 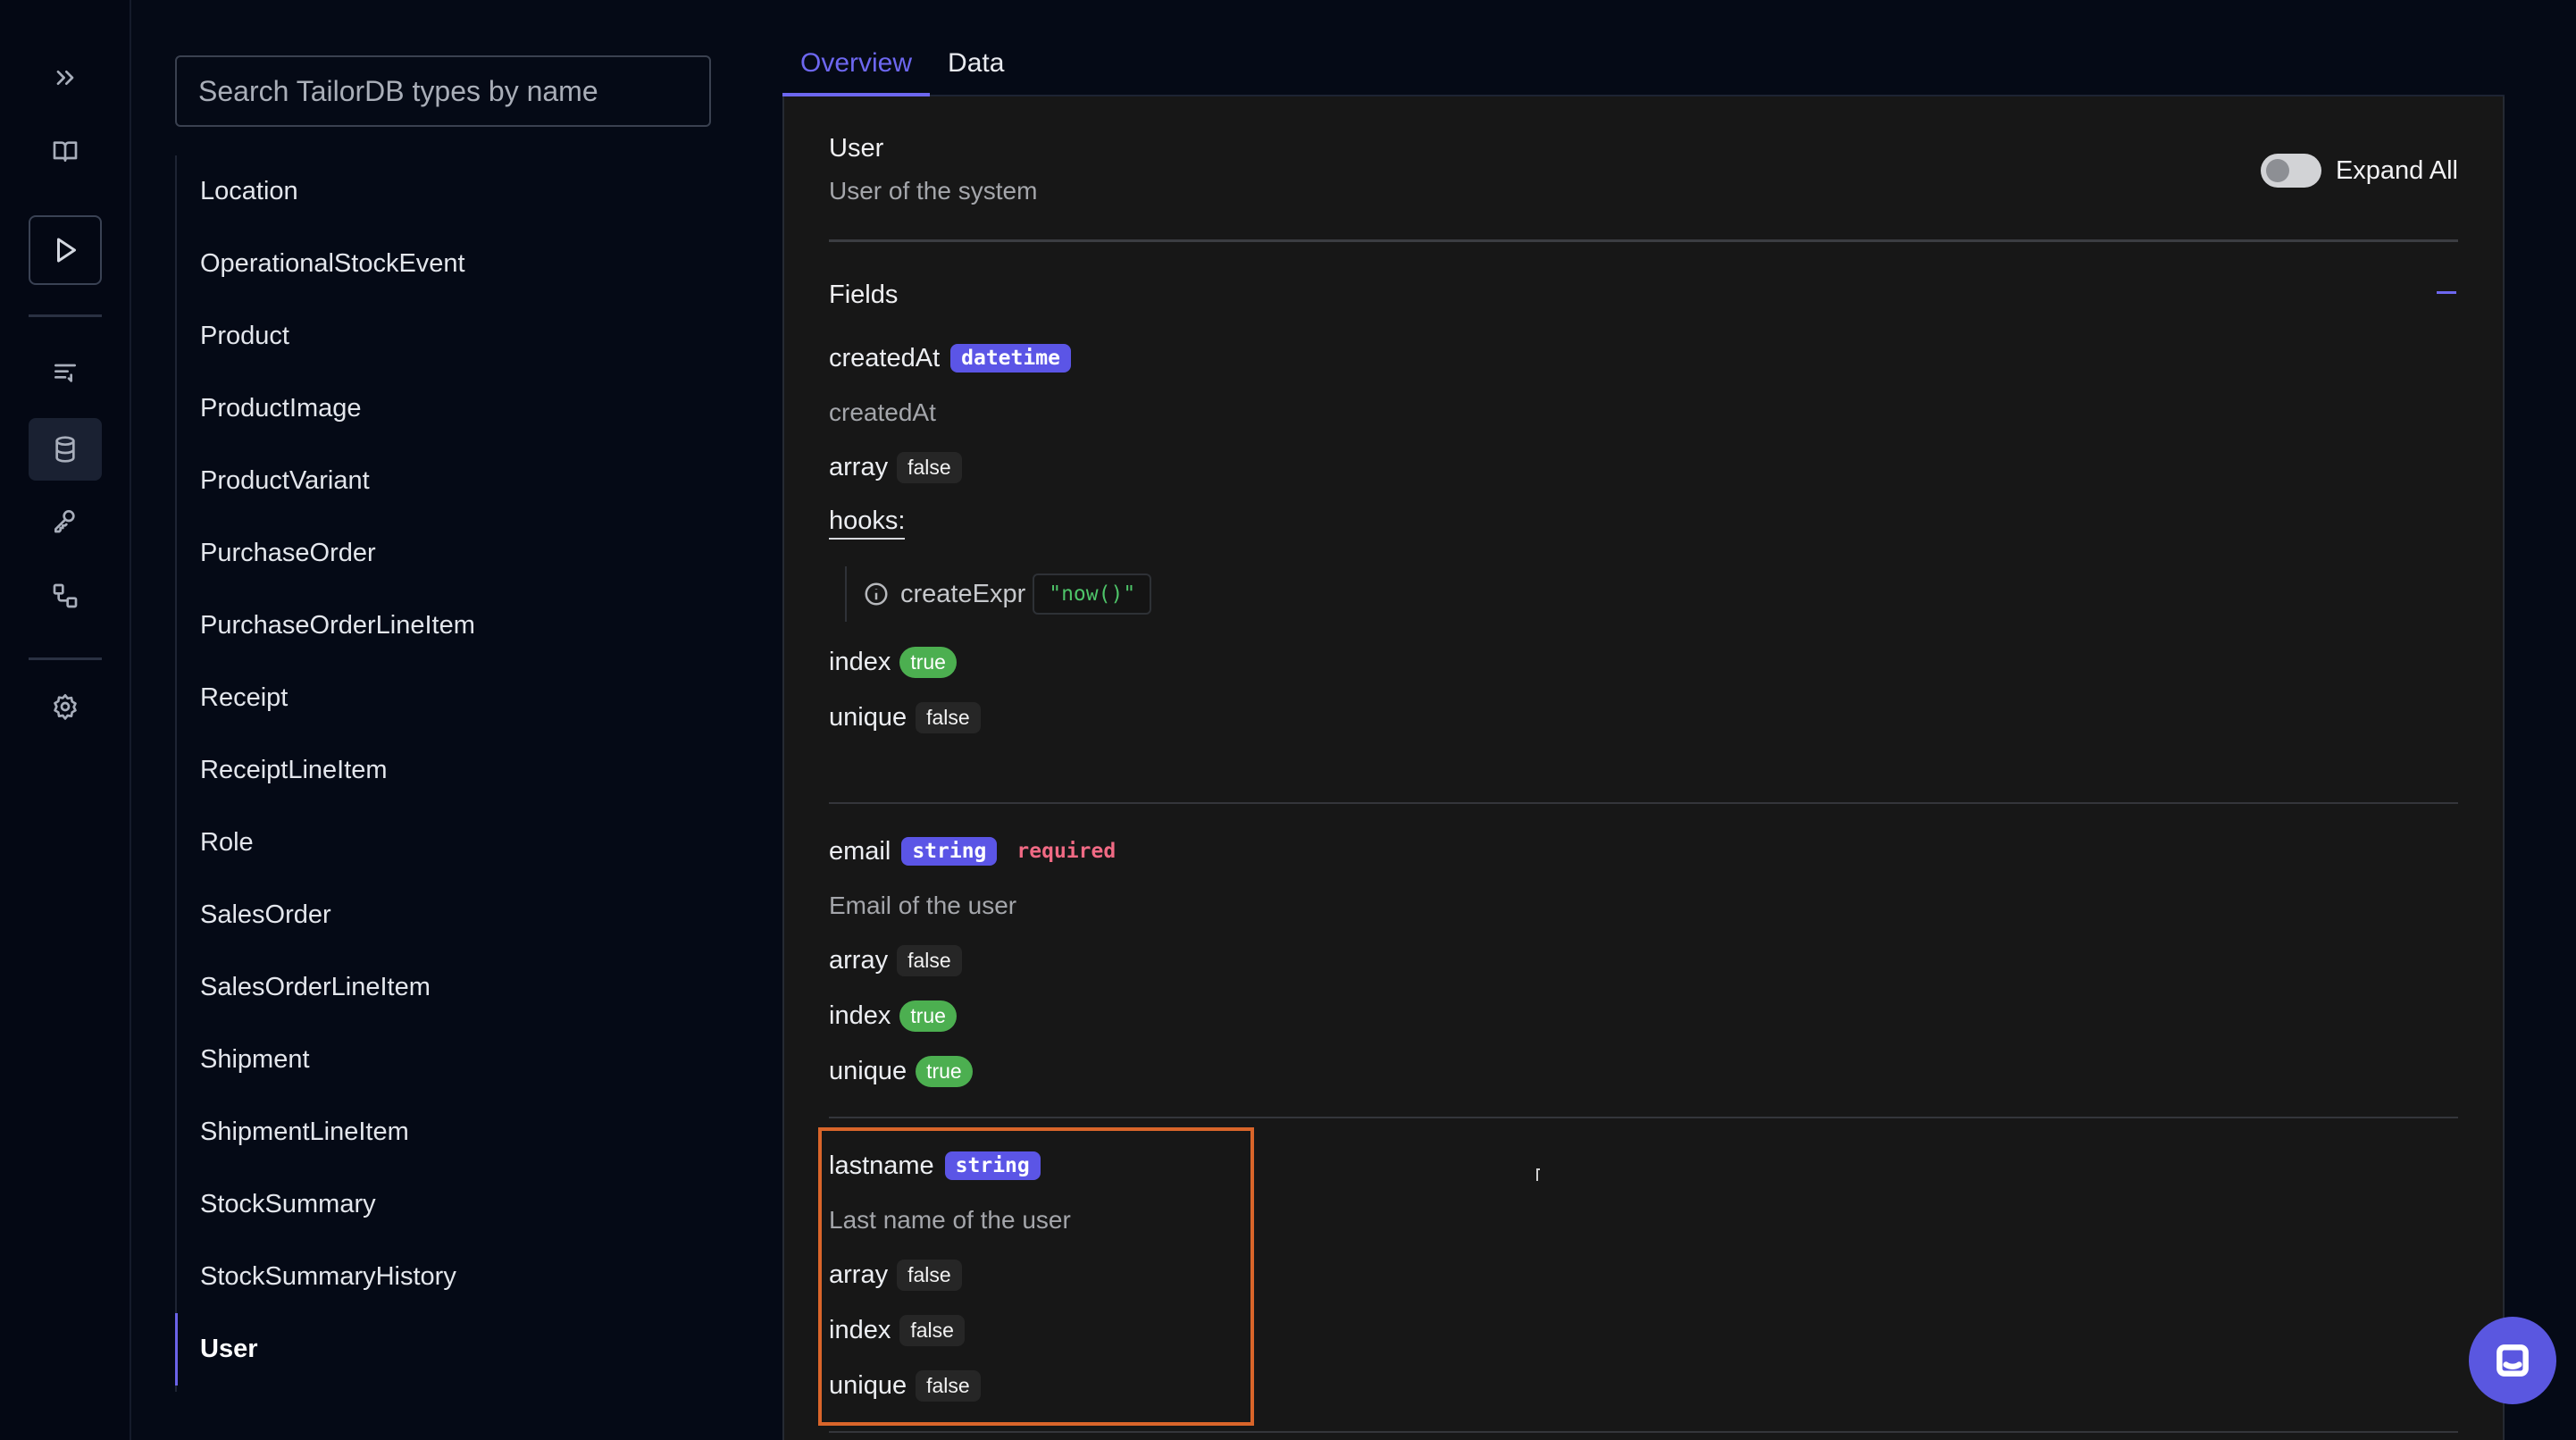 What do you see at coordinates (1652, 594) in the screenshot?
I see `hook-create-expr: createExpr "now()"` at bounding box center [1652, 594].